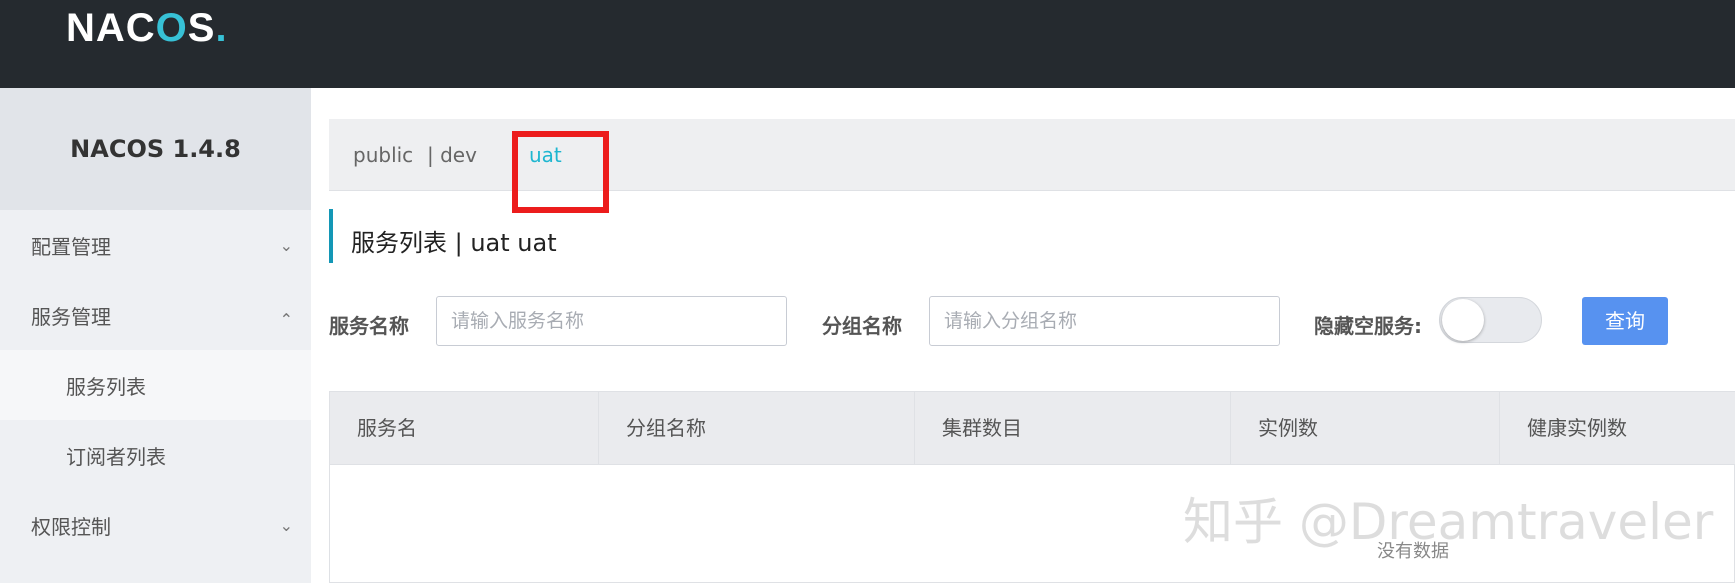 This screenshot has width=1735, height=583. I want to click on page-title-bar: 服务列表 | uat uat, so click(443, 236).